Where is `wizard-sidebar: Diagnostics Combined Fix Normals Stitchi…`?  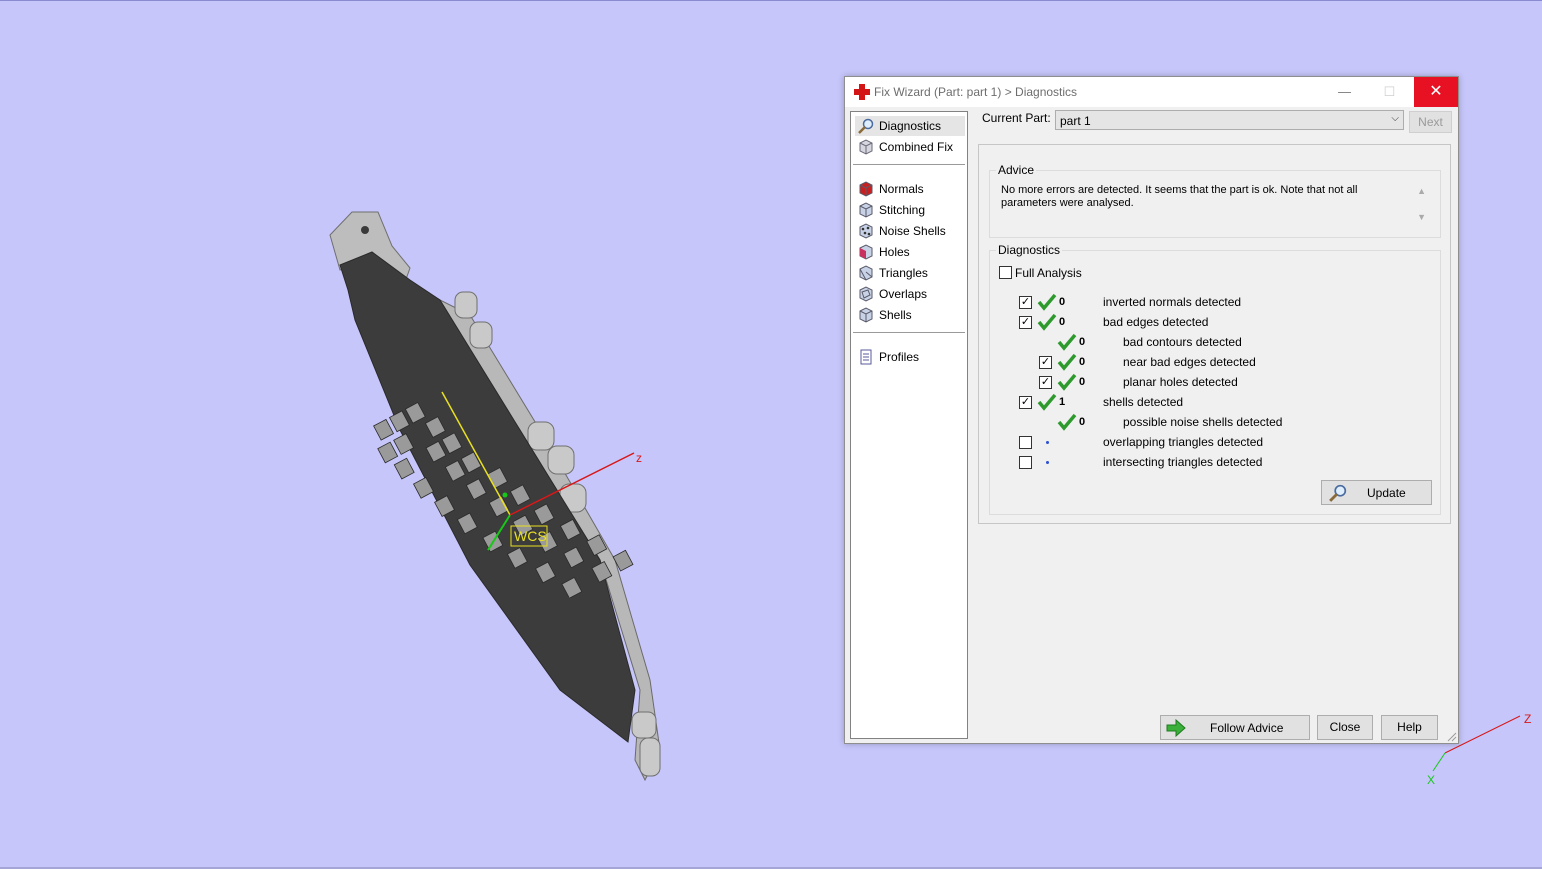 wizard-sidebar: Diagnostics Combined Fix Normals Stitchi… is located at coordinates (909, 425).